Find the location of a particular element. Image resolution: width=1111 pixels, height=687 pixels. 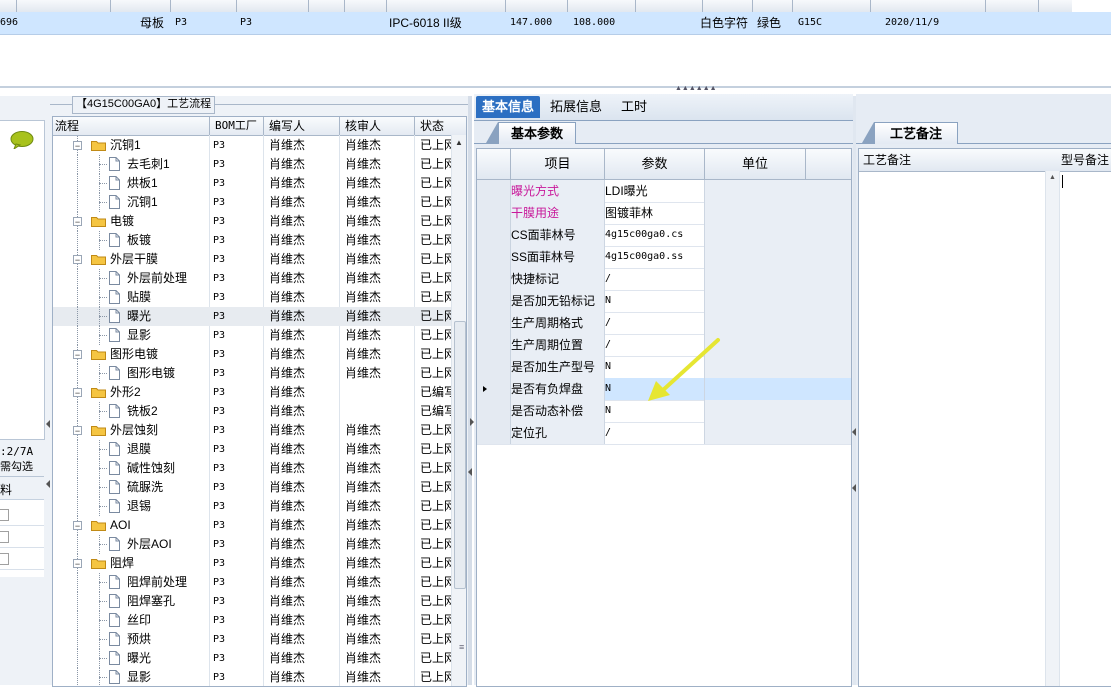

tree-step-row: 去毛刺1 P3 肖维杰 肖维杰 已上网 is located at coordinates (252, 164).